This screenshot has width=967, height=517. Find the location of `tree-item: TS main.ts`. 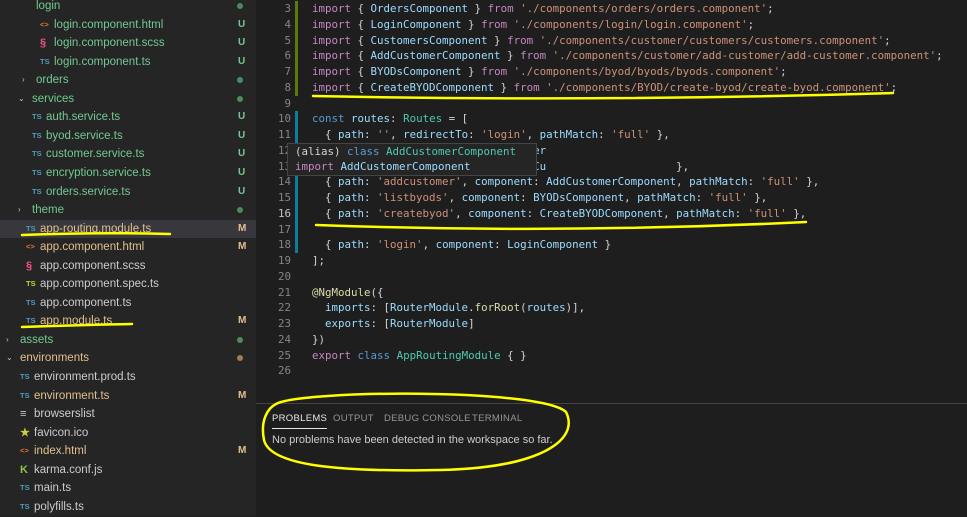

tree-item: TS main.ts is located at coordinates (128, 488).